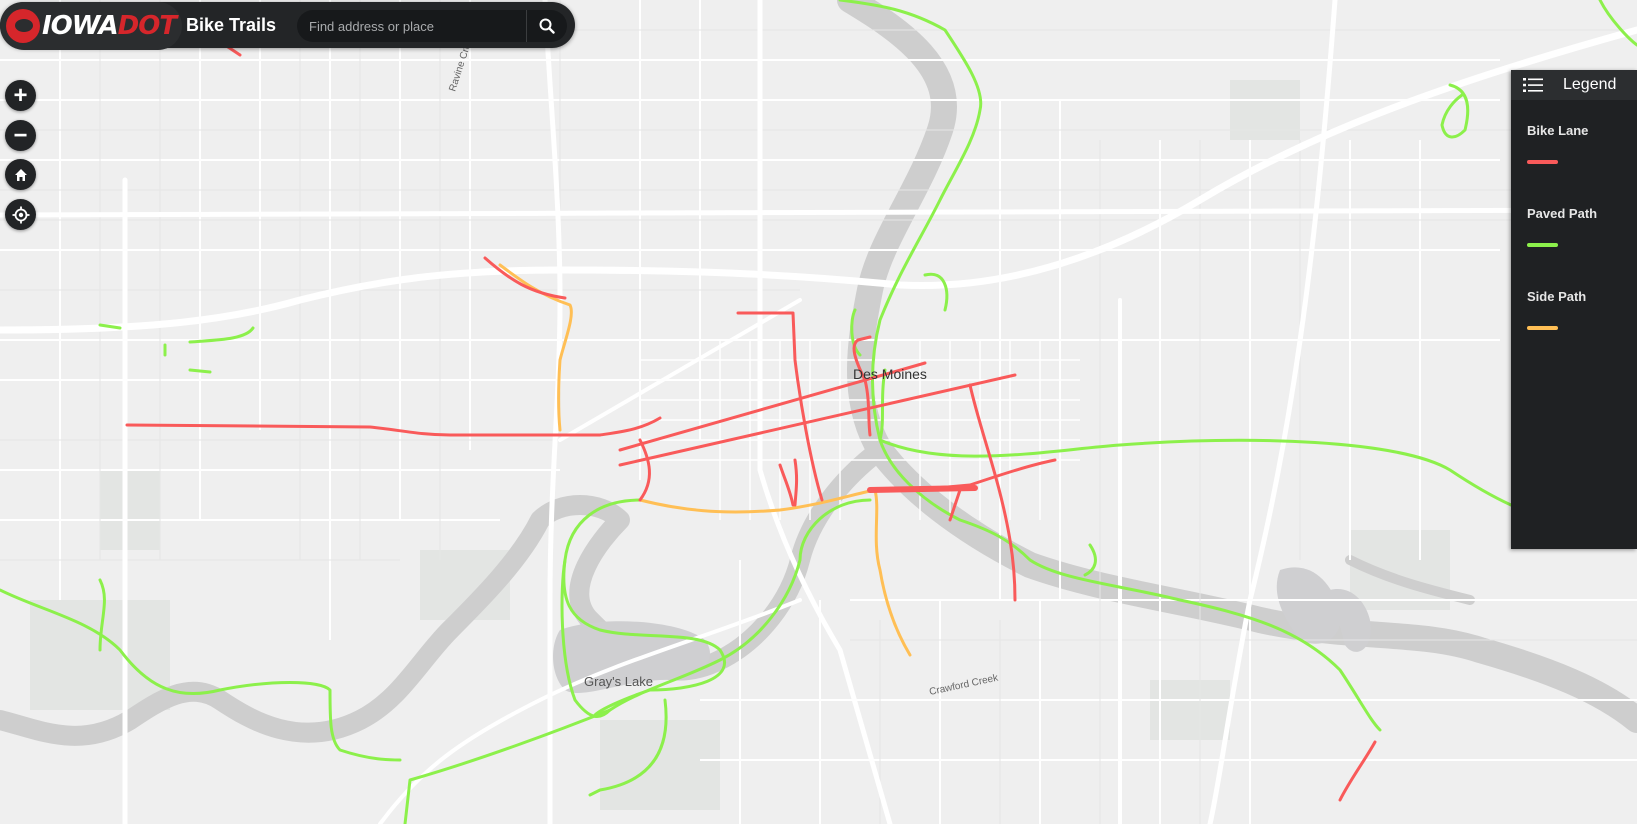 This screenshot has width=1637, height=824. What do you see at coordinates (1533, 85) in the screenshot?
I see `list-icon` at bounding box center [1533, 85].